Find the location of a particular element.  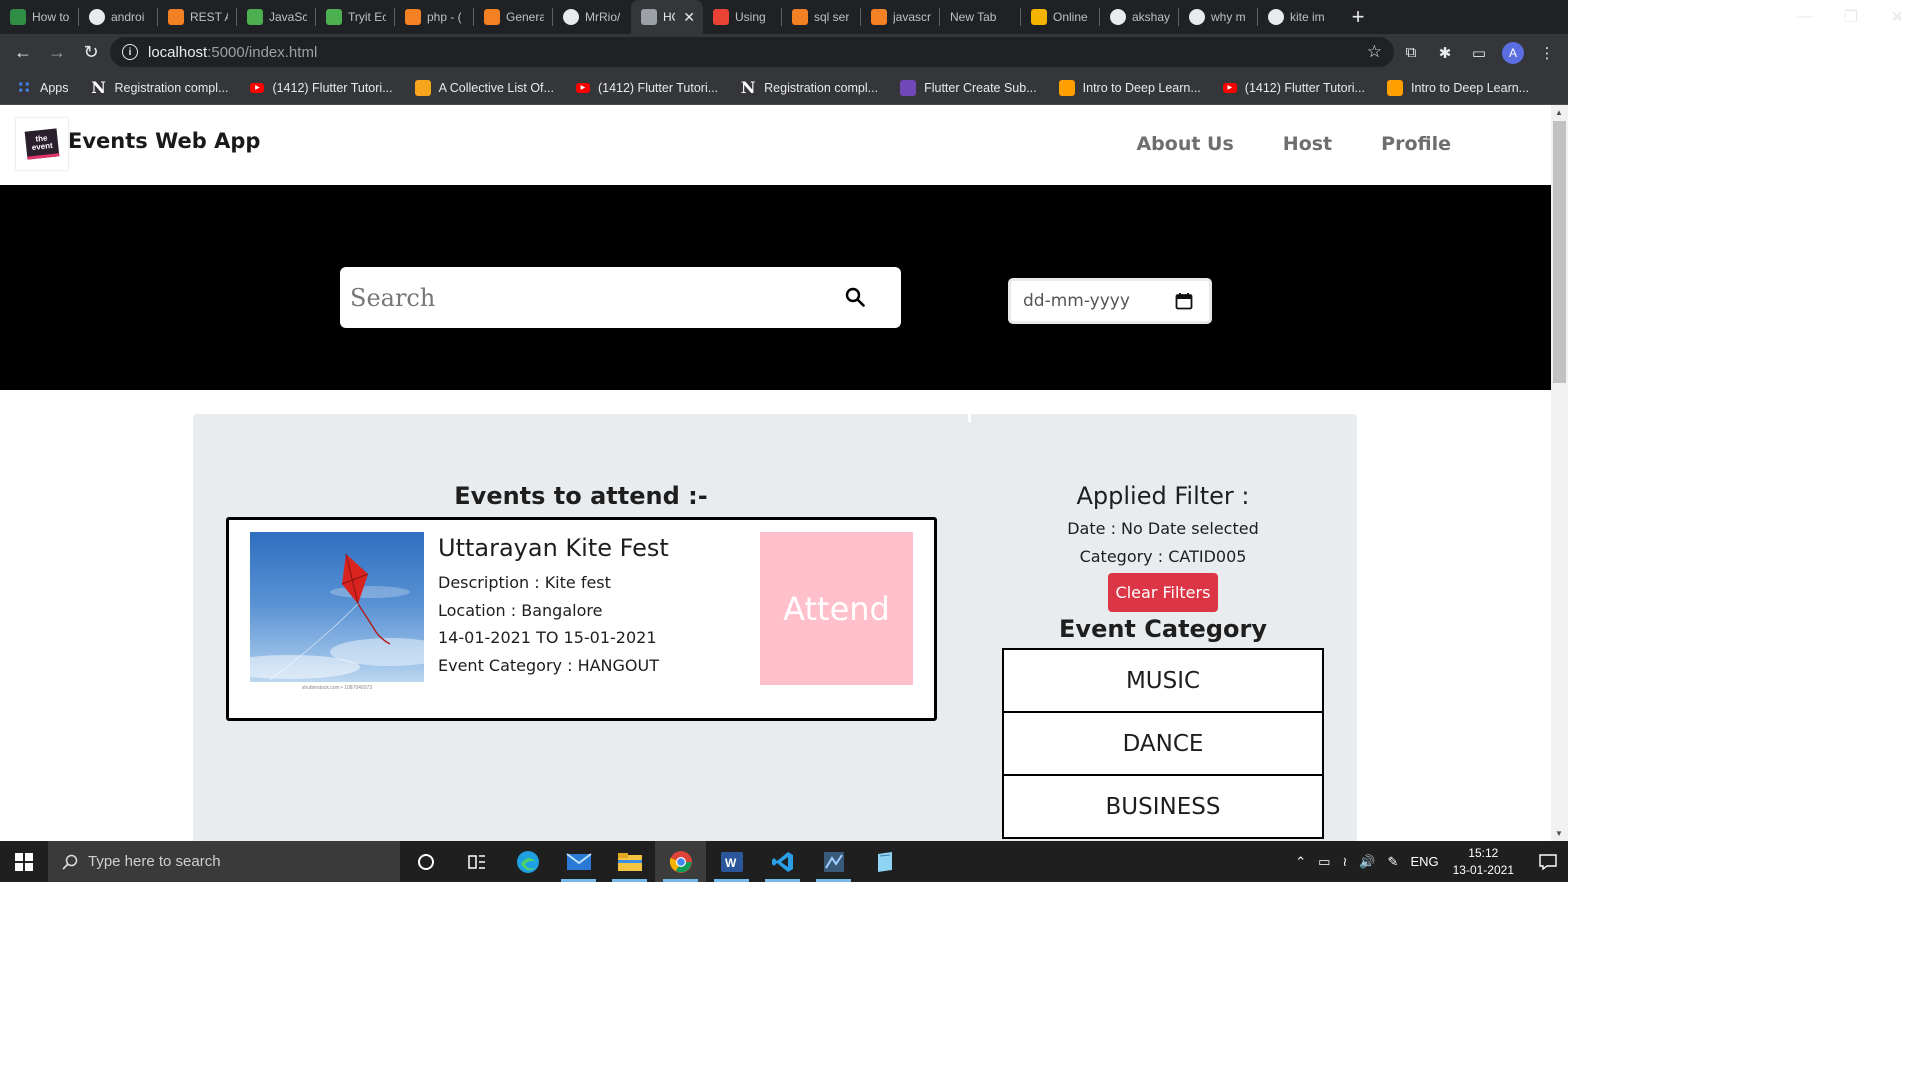

clock: 15:12 13-01-2021 is located at coordinates (1483, 862).